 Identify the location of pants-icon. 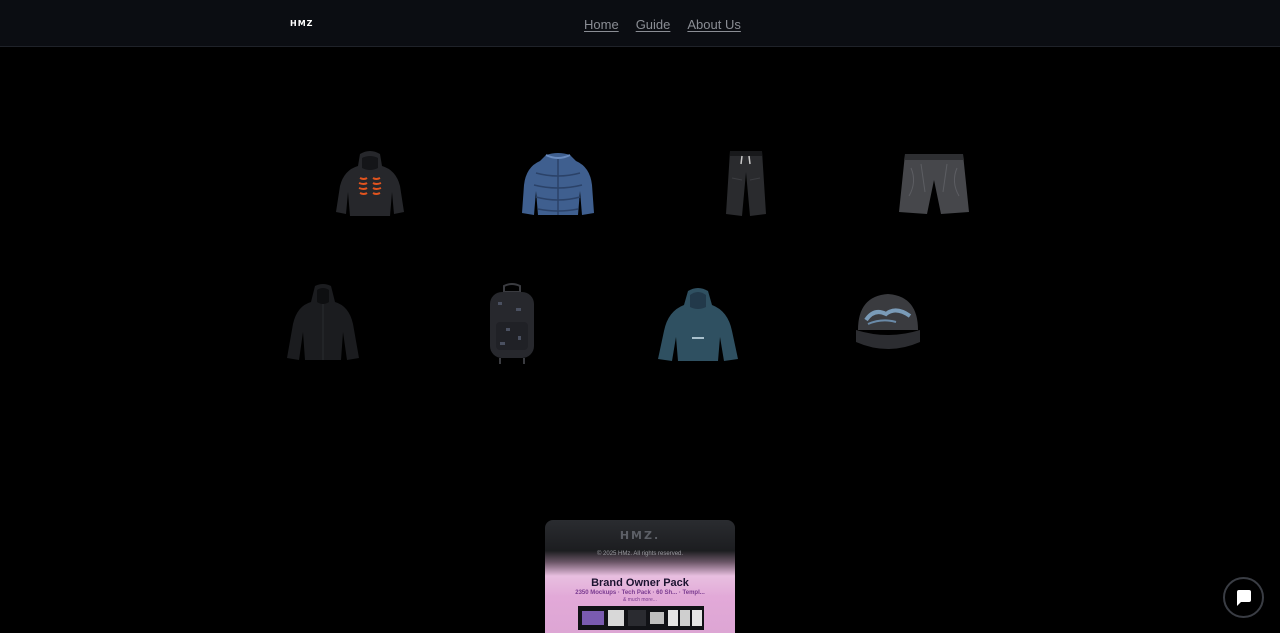
(746, 183).